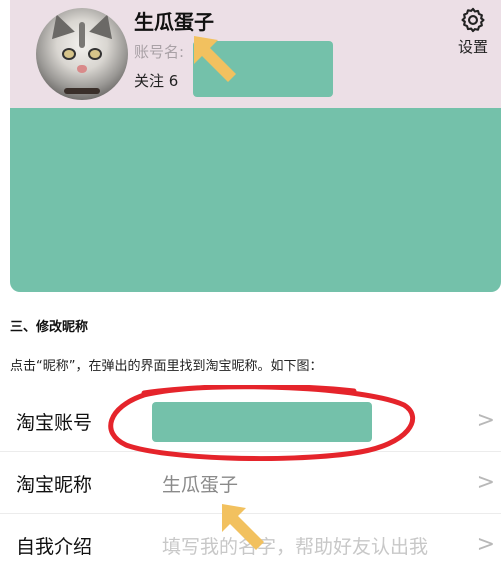 This screenshot has height=572, width=501. I want to click on avatar-cat-ear-right, so click(104, 25).